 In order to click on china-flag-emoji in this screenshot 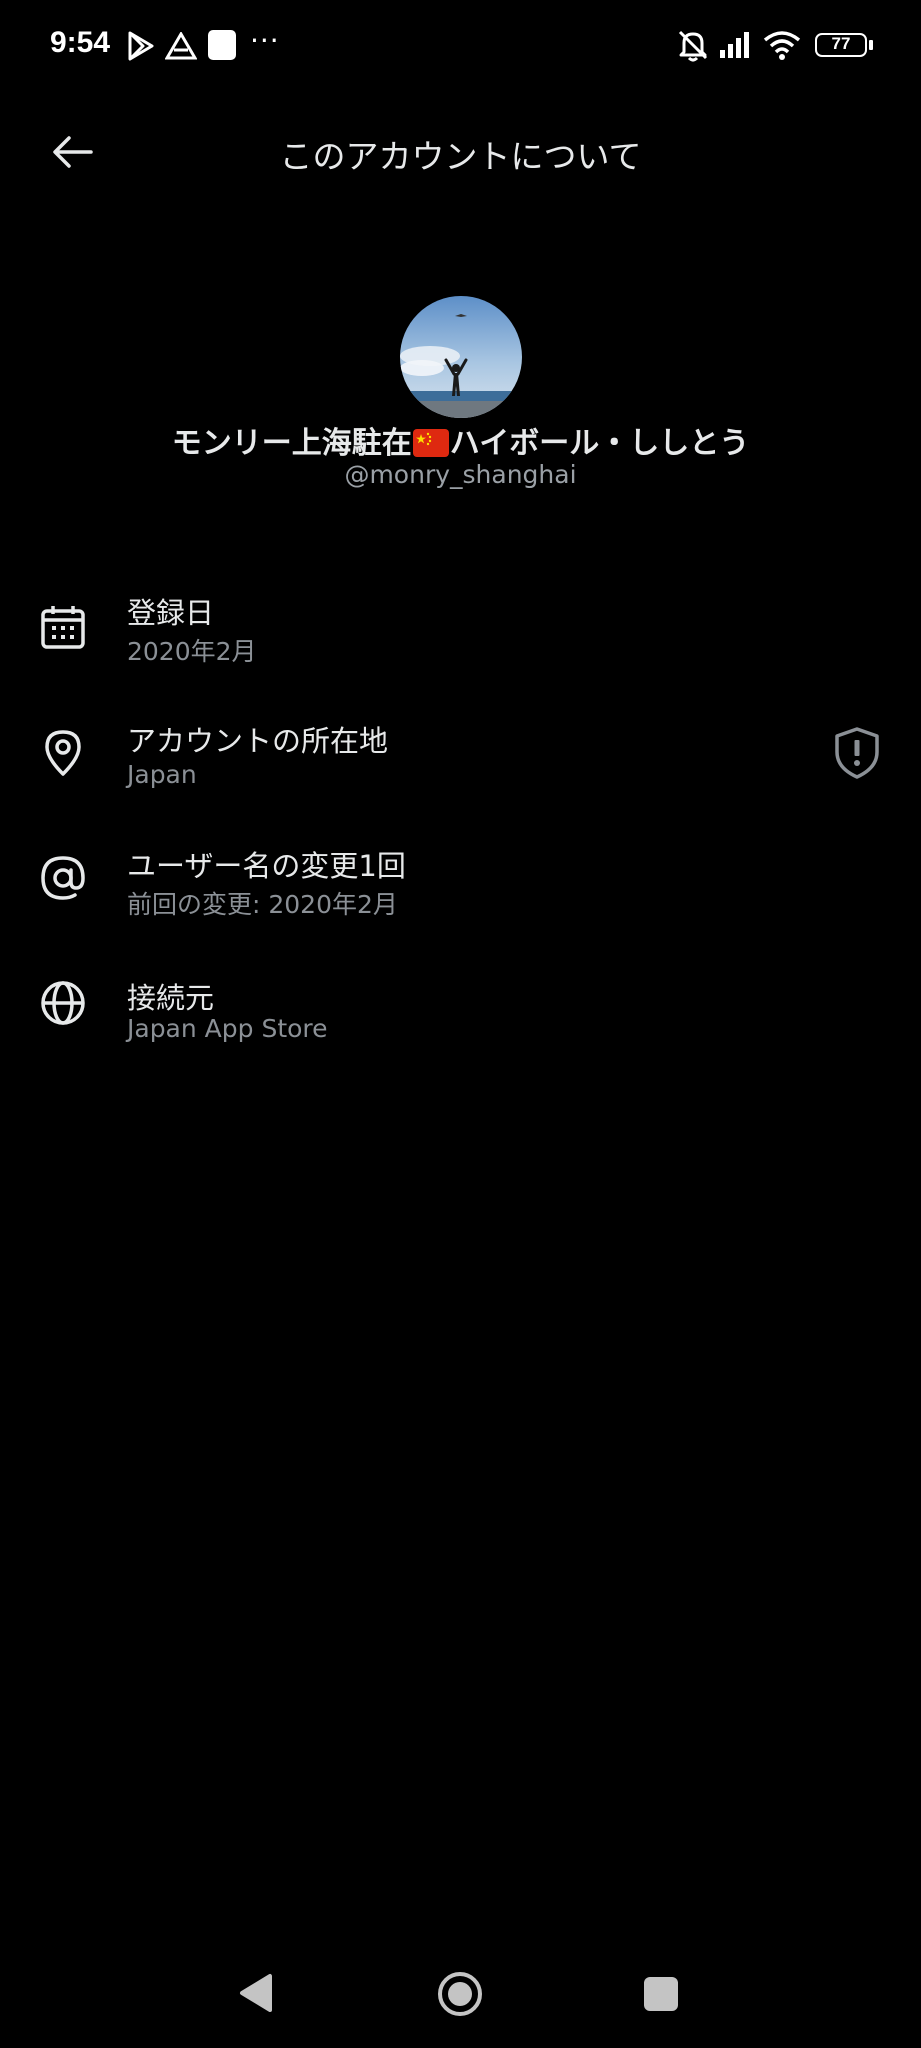, I will do `click(430, 443)`.